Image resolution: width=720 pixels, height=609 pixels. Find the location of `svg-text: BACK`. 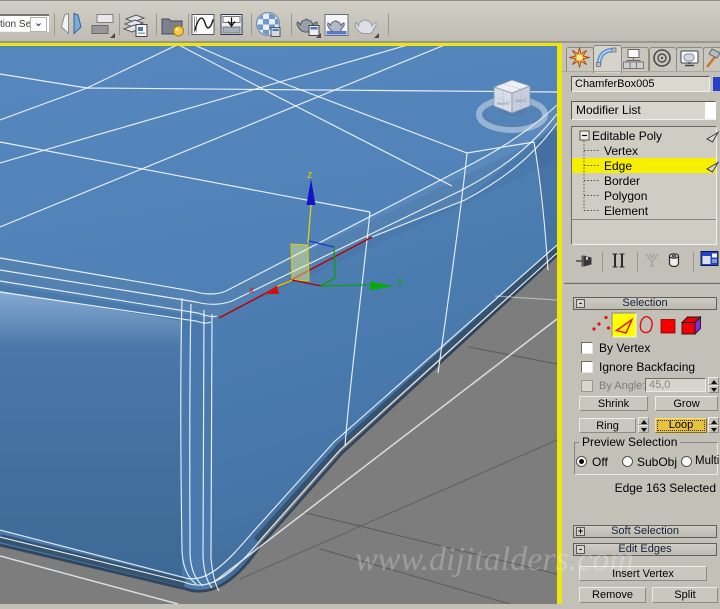

svg-text: BACK is located at coordinates (521, 100).